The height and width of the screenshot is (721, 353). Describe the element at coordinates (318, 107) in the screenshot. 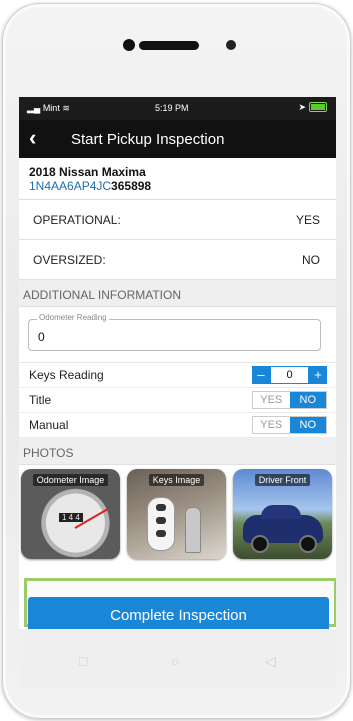

I see `battery-icon` at that location.